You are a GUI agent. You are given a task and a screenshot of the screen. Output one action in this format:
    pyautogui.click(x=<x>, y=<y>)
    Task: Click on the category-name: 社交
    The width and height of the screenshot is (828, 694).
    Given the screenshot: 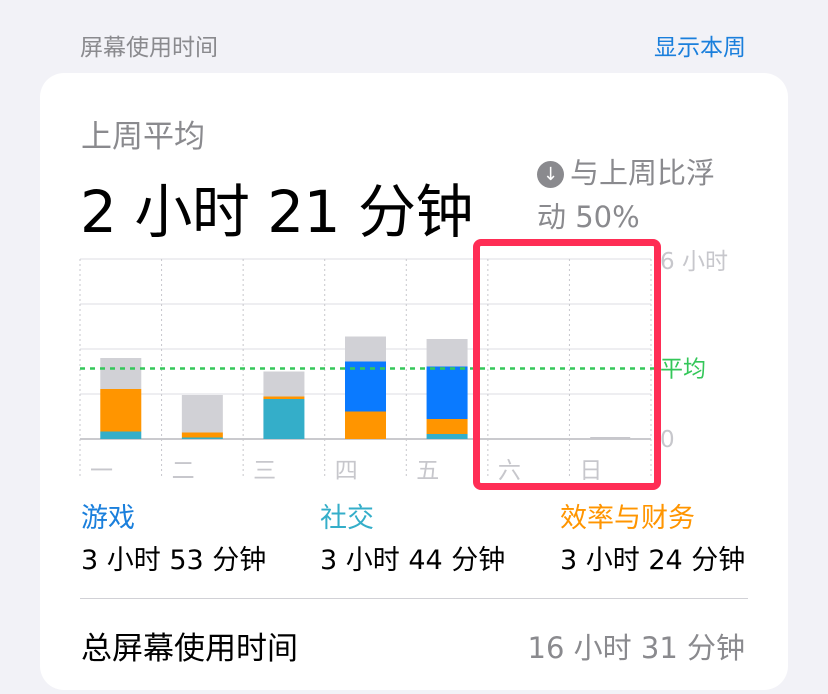 What is the action you would take?
    pyautogui.click(x=347, y=518)
    